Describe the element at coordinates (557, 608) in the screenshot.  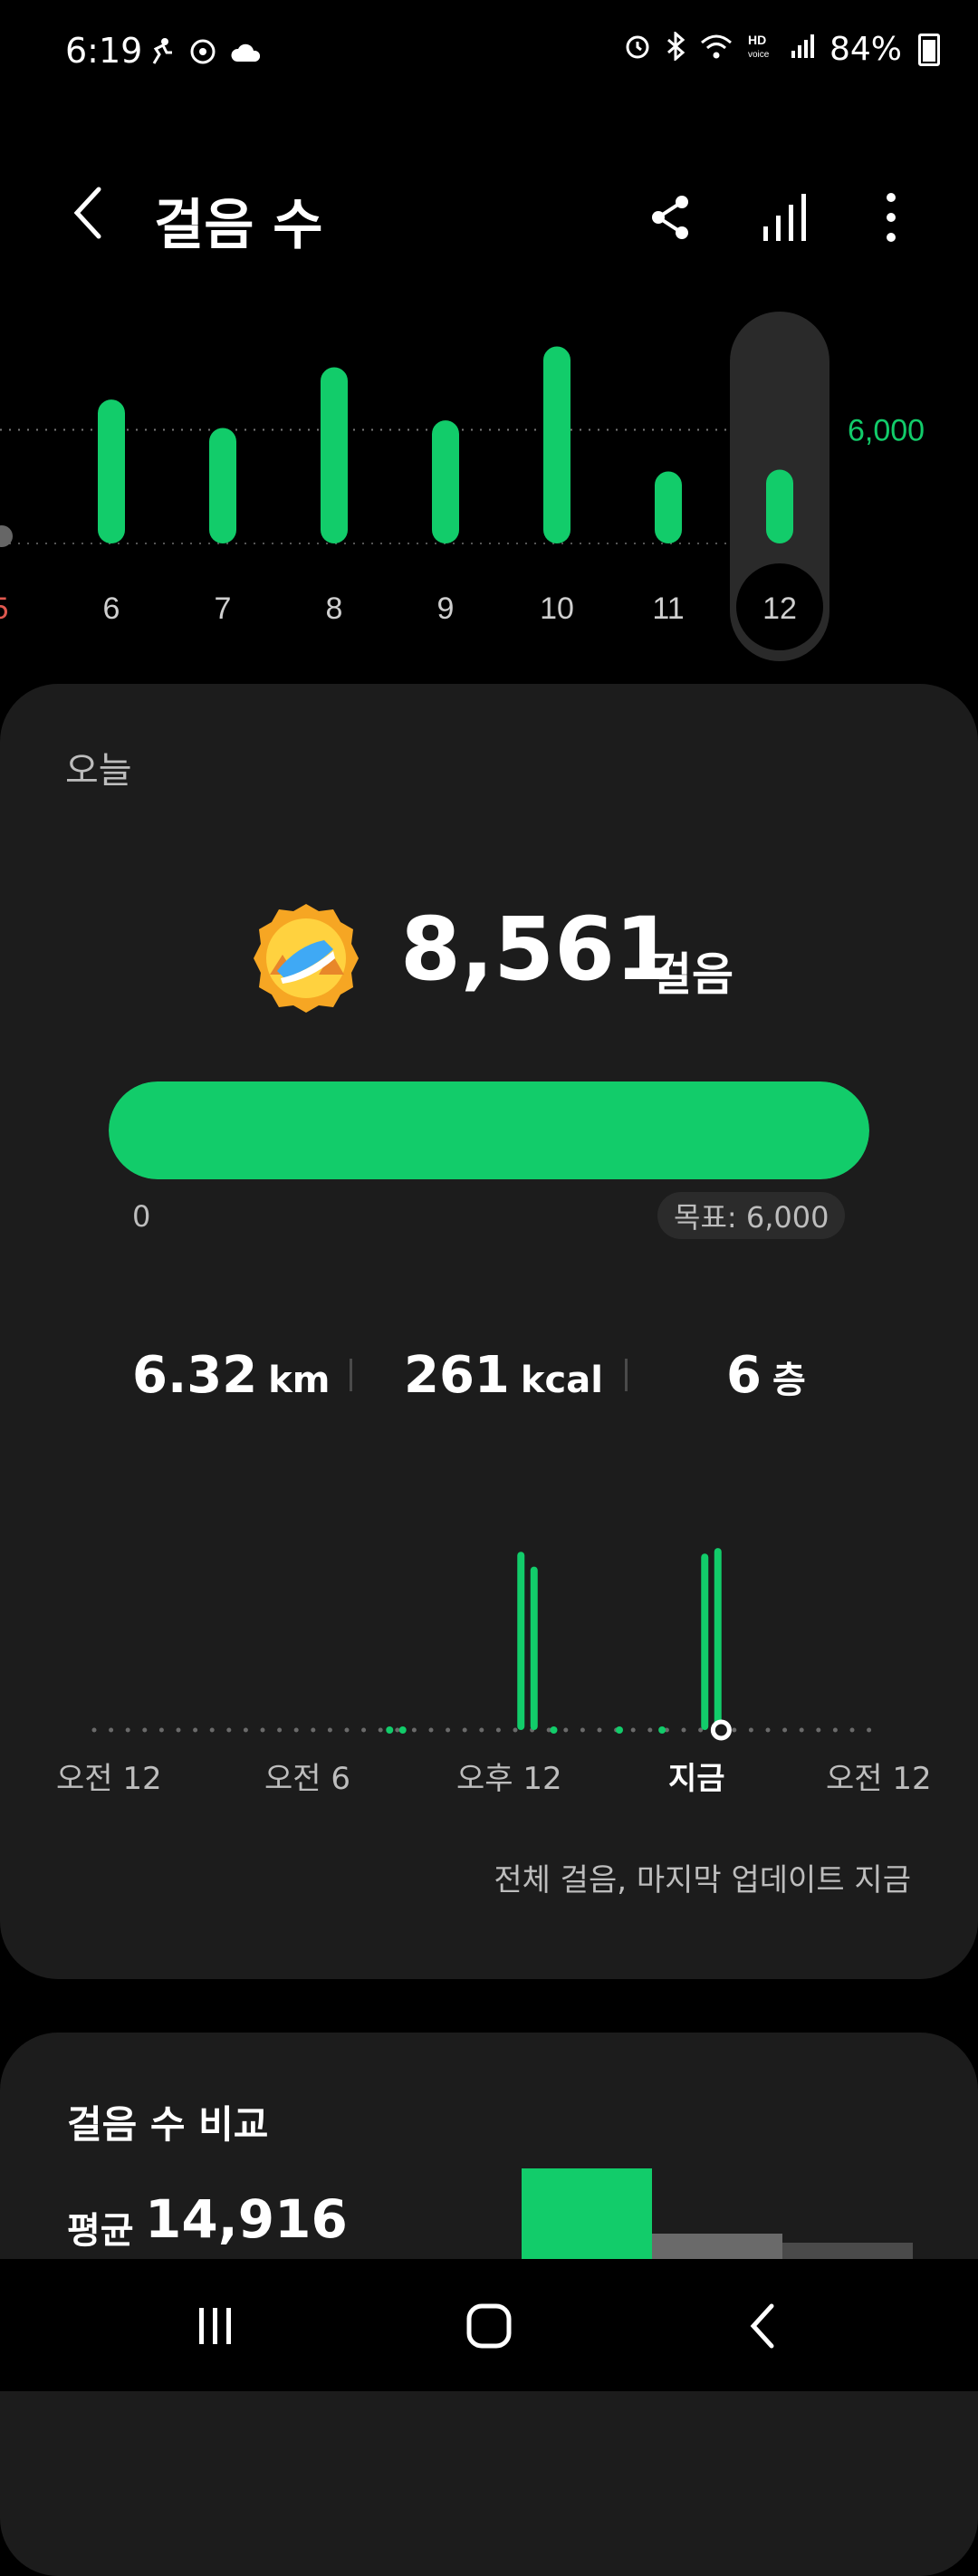
I see `day-label: 10` at that location.